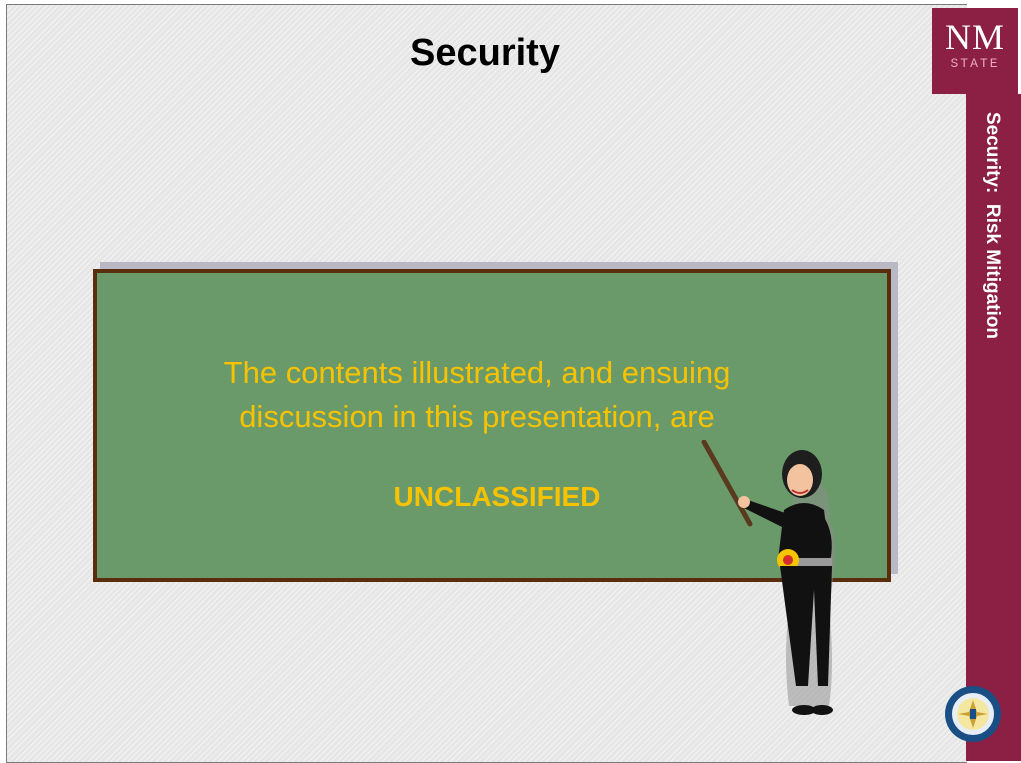 The height and width of the screenshot is (763, 1021). What do you see at coordinates (497, 496) in the screenshot?
I see `classification-label: UNCLASSIFIED` at bounding box center [497, 496].